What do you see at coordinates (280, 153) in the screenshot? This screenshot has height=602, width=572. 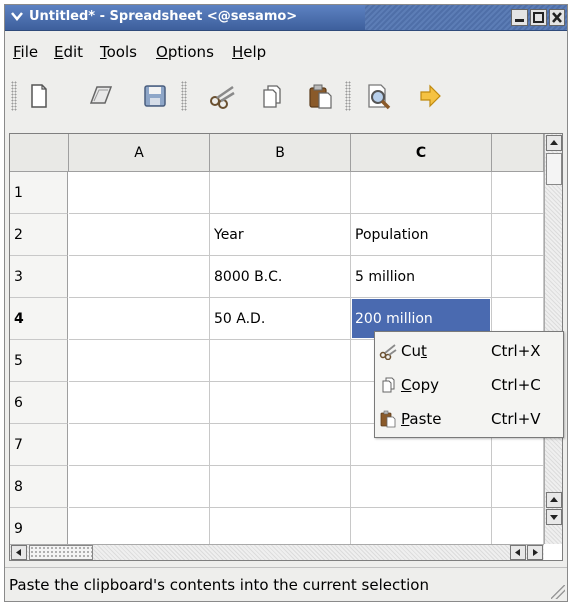 I see `column-header-b: B` at bounding box center [280, 153].